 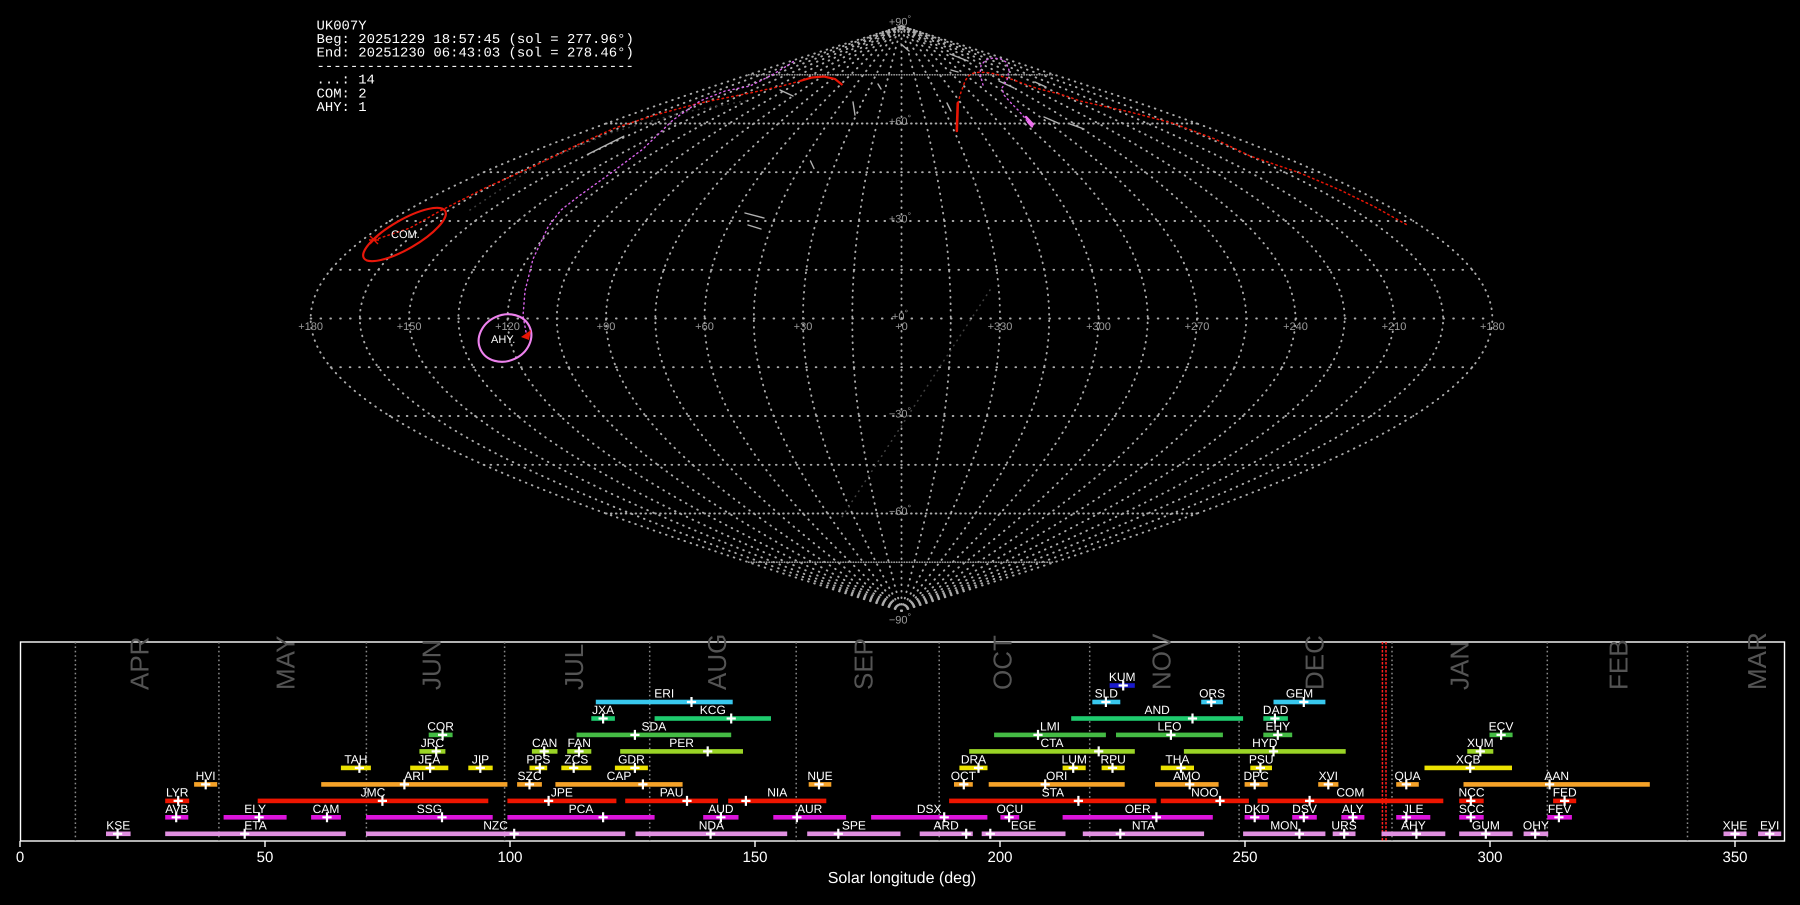 What do you see at coordinates (433, 743) in the screenshot?
I see `svg-text: JRC` at bounding box center [433, 743].